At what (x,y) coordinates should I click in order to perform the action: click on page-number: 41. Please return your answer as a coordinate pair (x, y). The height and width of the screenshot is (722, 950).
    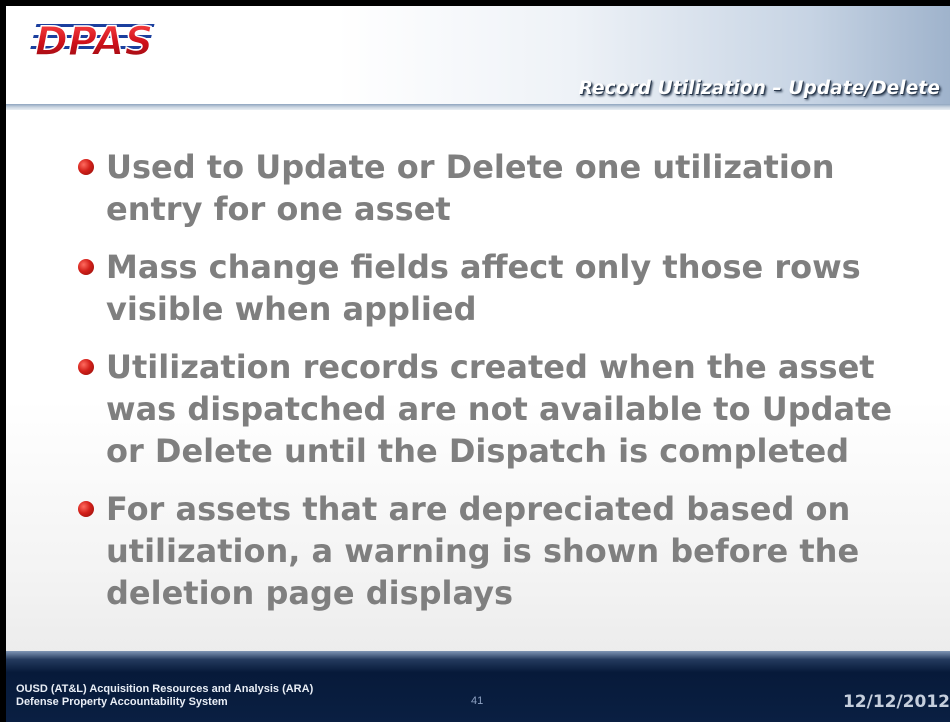
    Looking at the image, I should click on (477, 701).